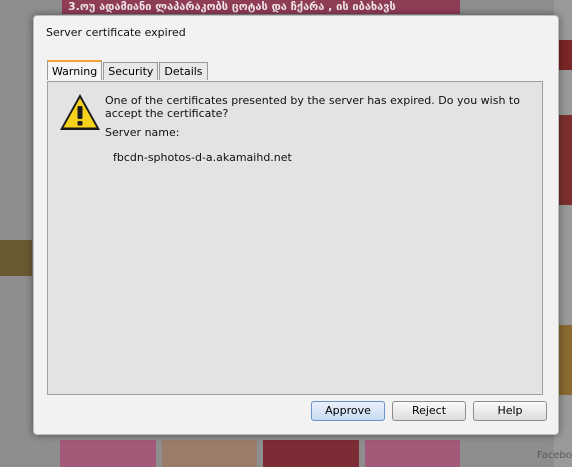 This screenshot has width=572, height=467. I want to click on tab-bar: Warning Security Details, so click(128, 70).